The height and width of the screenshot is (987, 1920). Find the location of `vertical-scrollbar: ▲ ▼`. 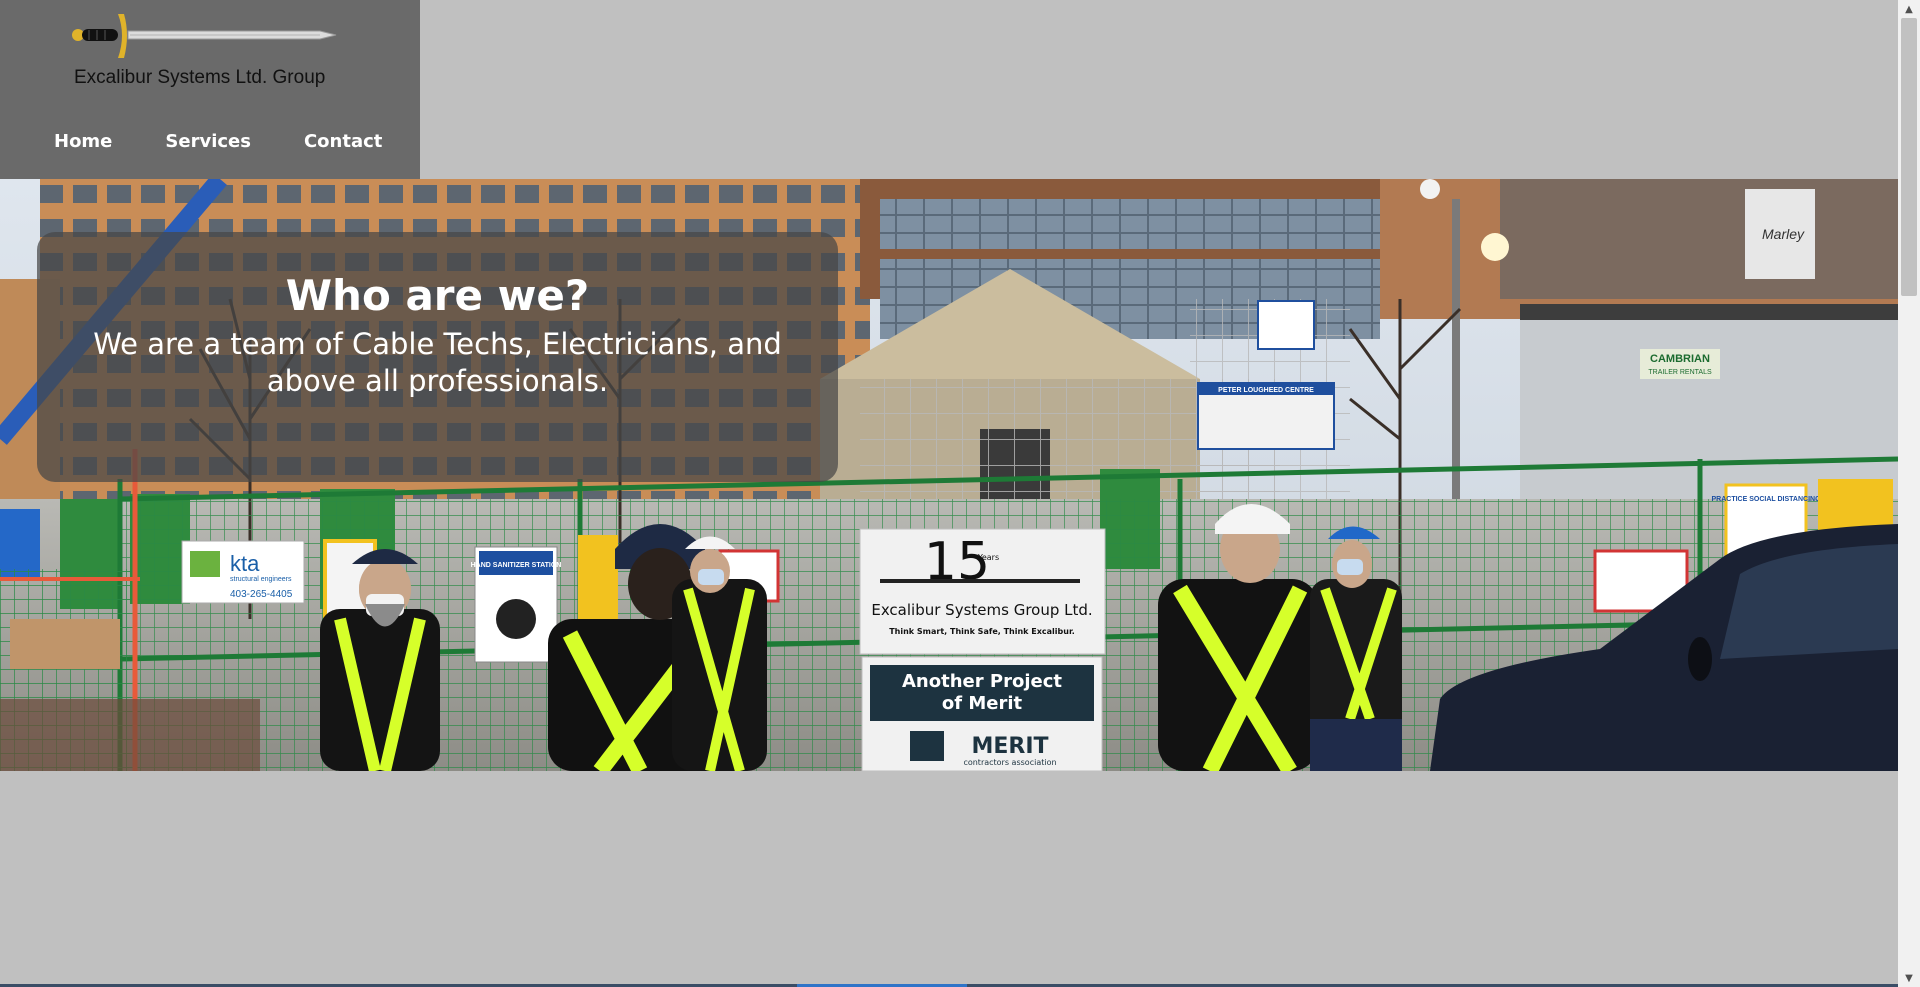

vertical-scrollbar: ▲ ▼ is located at coordinates (1909, 493).